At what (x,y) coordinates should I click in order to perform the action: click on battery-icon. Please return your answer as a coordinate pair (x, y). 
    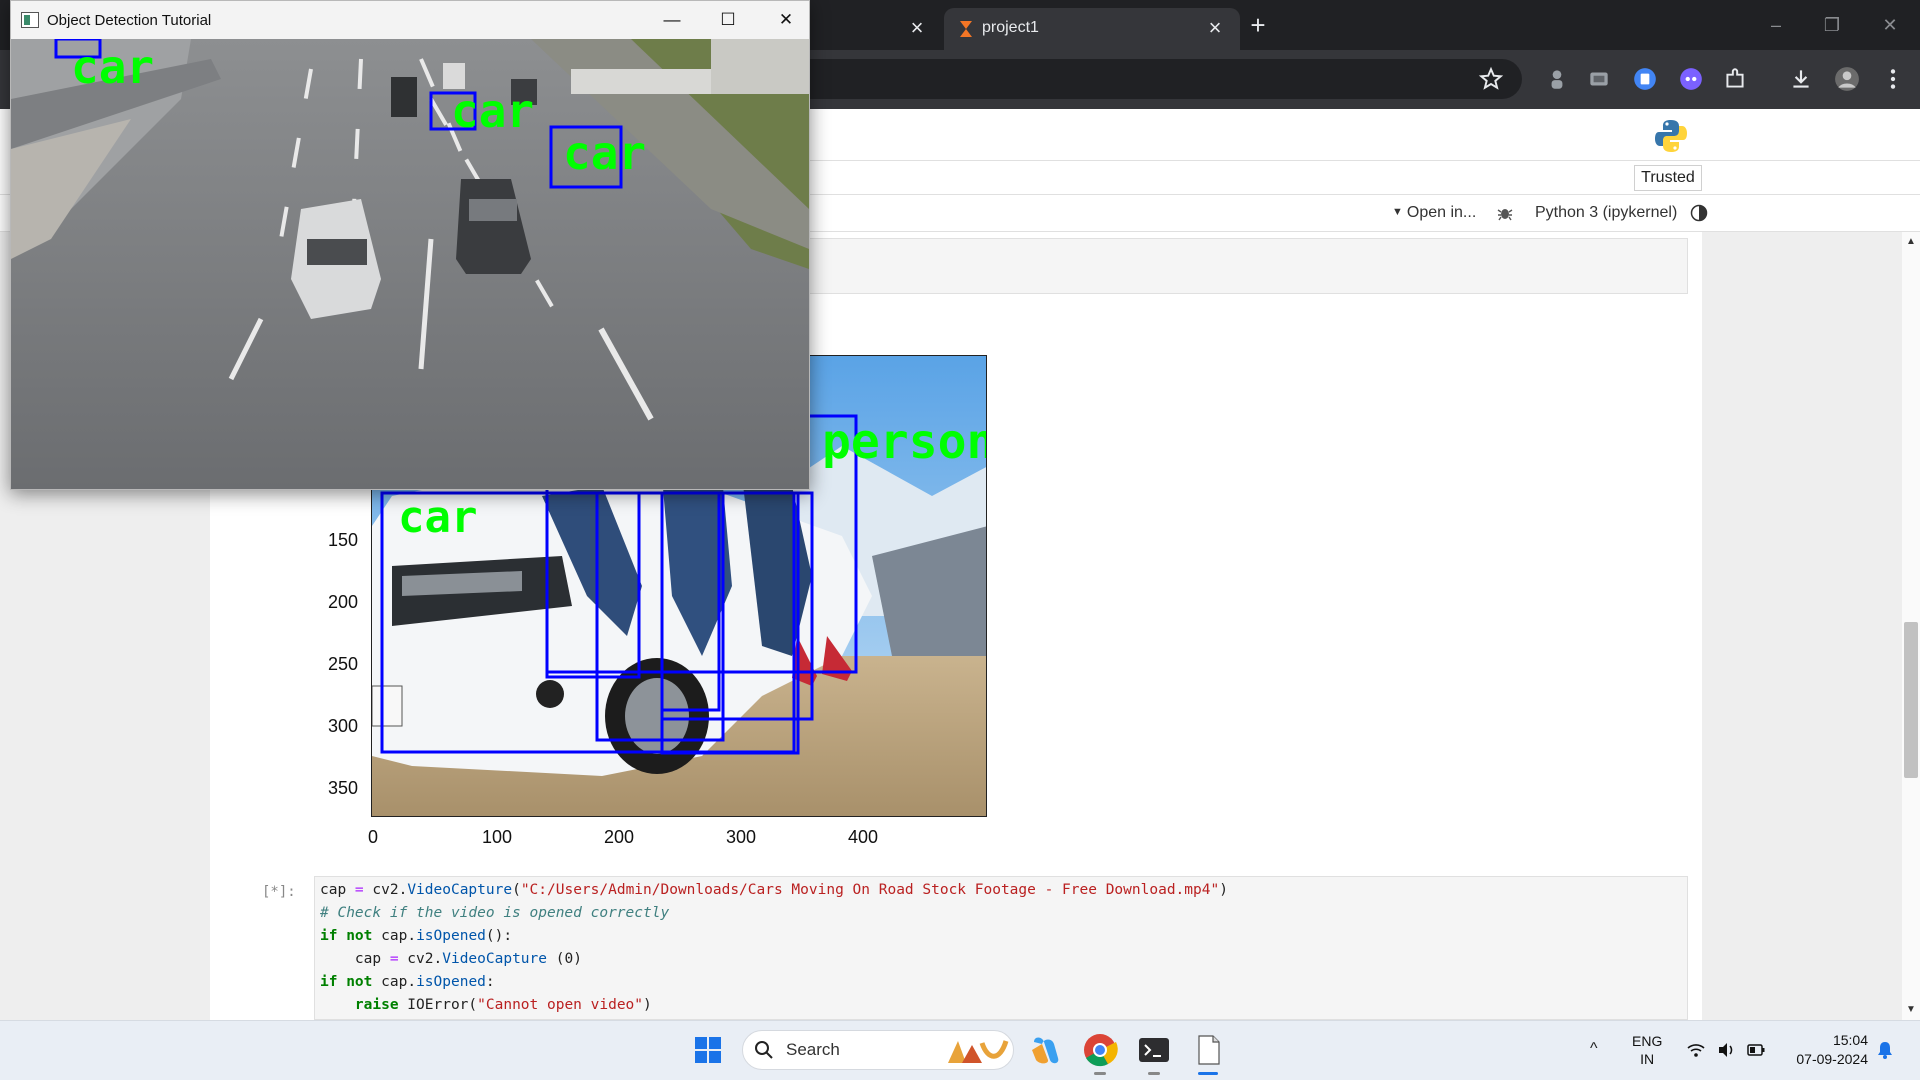
    Looking at the image, I should click on (1756, 1050).